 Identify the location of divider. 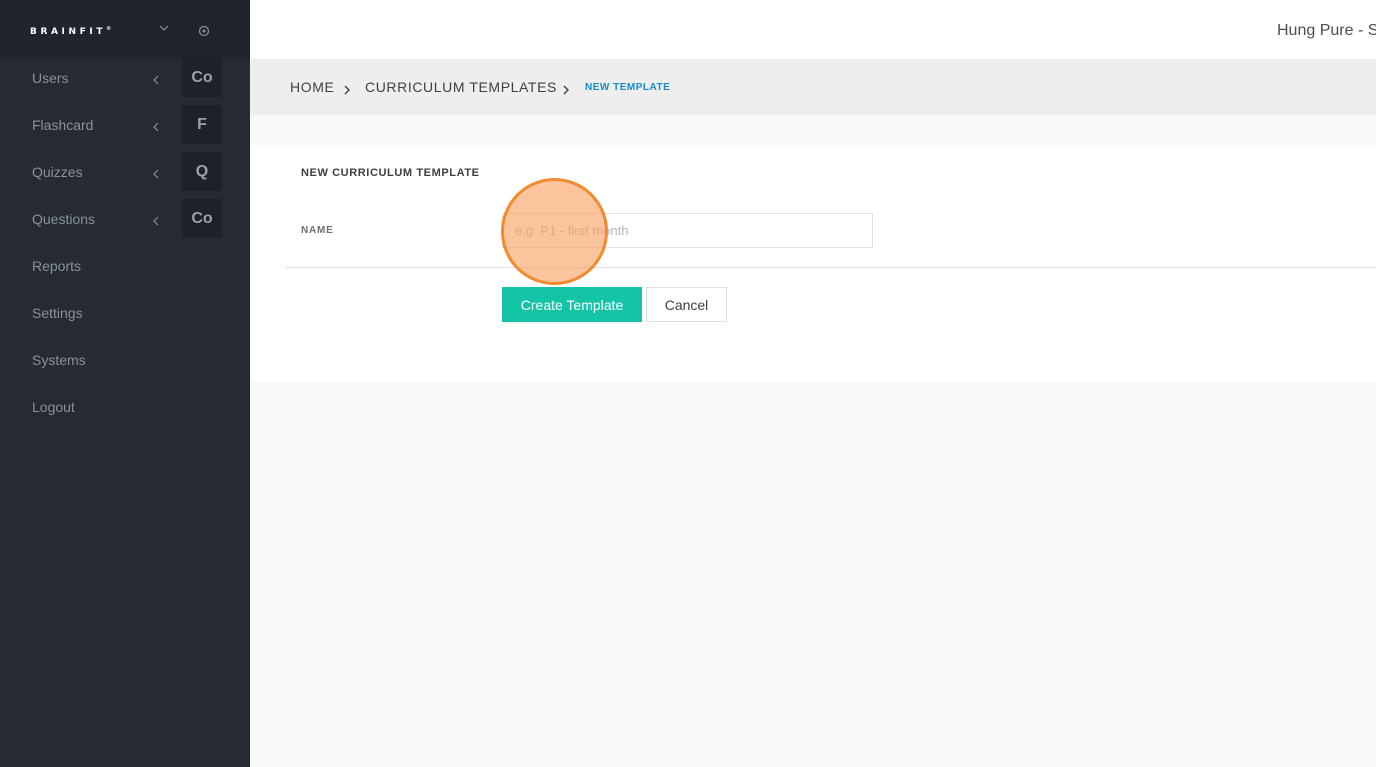
(830, 267).